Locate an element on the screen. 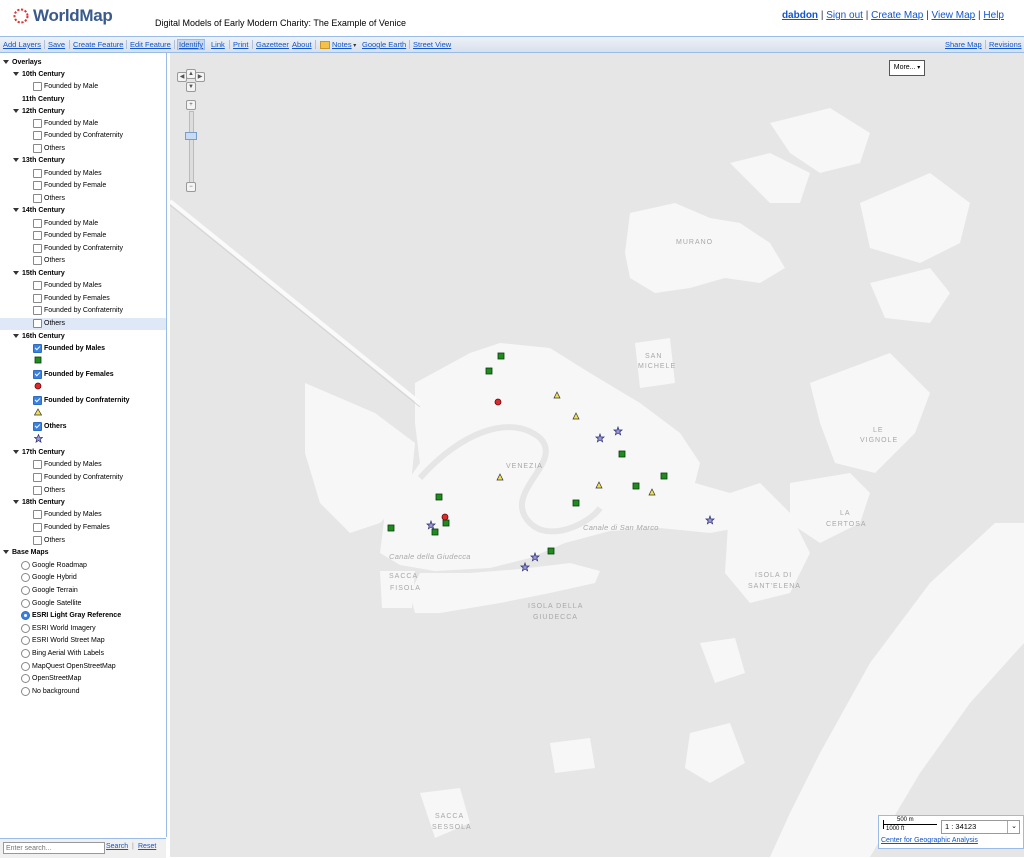 This screenshot has width=1024, height=858. basemap-option: Google Terrain is located at coordinates (49, 591).